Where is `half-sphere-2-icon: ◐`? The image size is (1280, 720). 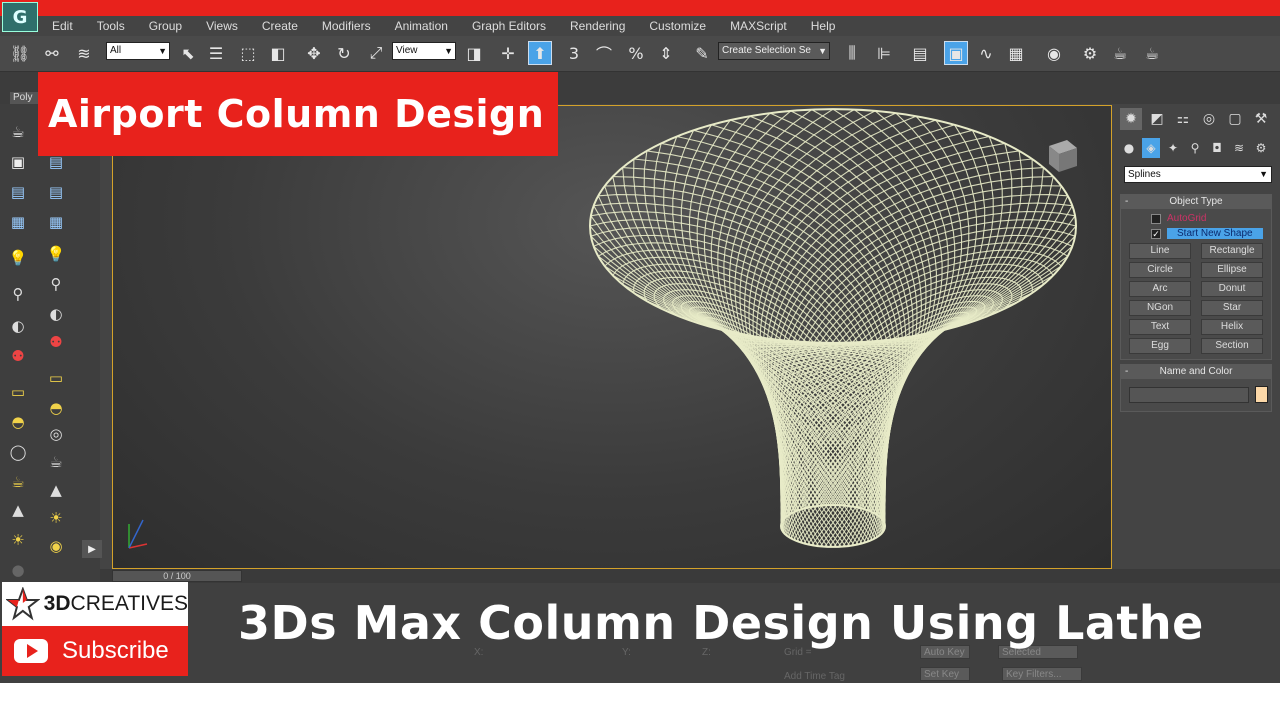 half-sphere-2-icon: ◐ is located at coordinates (56, 314).